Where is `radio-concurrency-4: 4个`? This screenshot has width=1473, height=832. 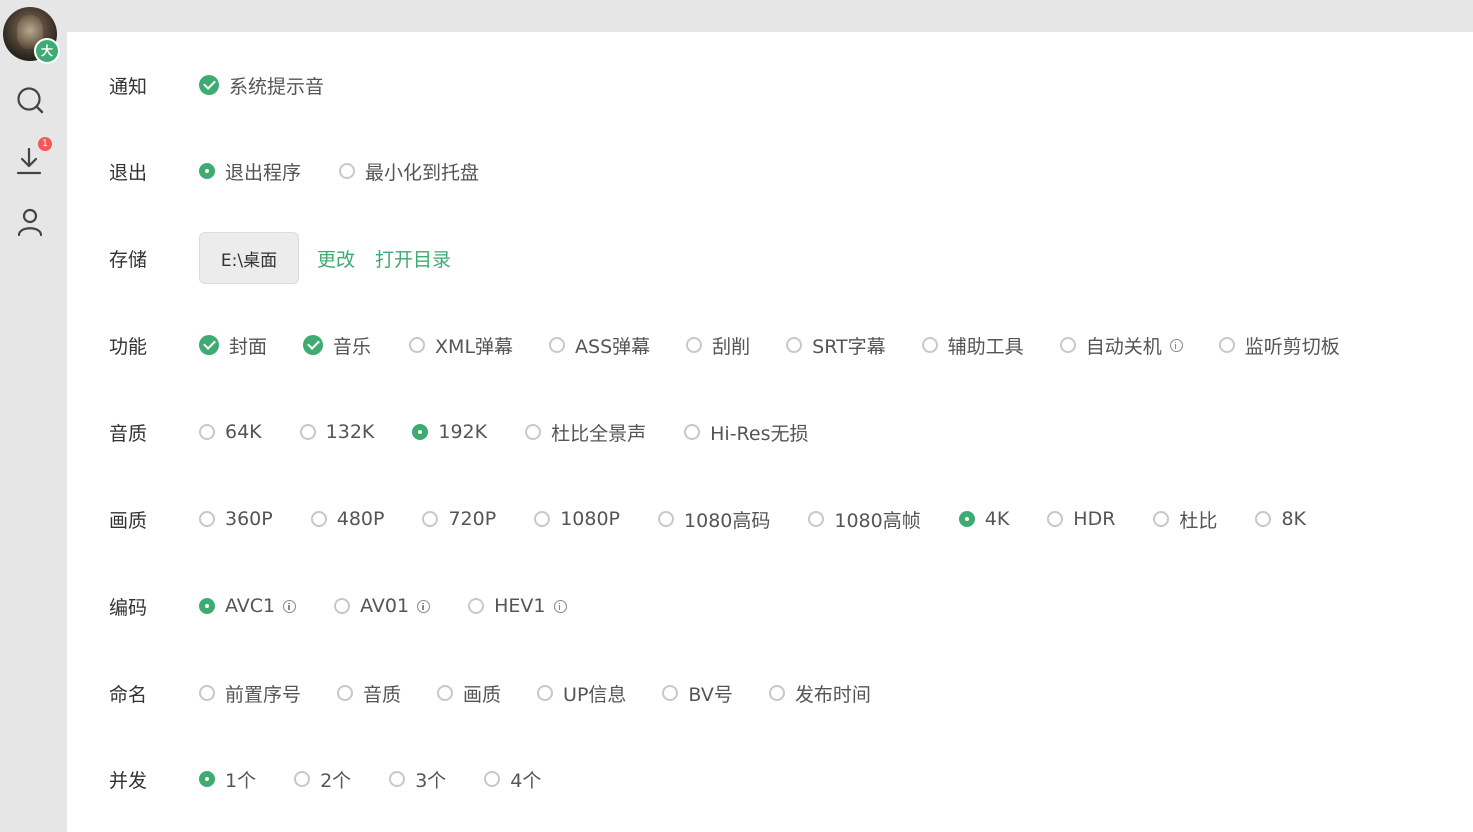 radio-concurrency-4: 4个 is located at coordinates (512, 779).